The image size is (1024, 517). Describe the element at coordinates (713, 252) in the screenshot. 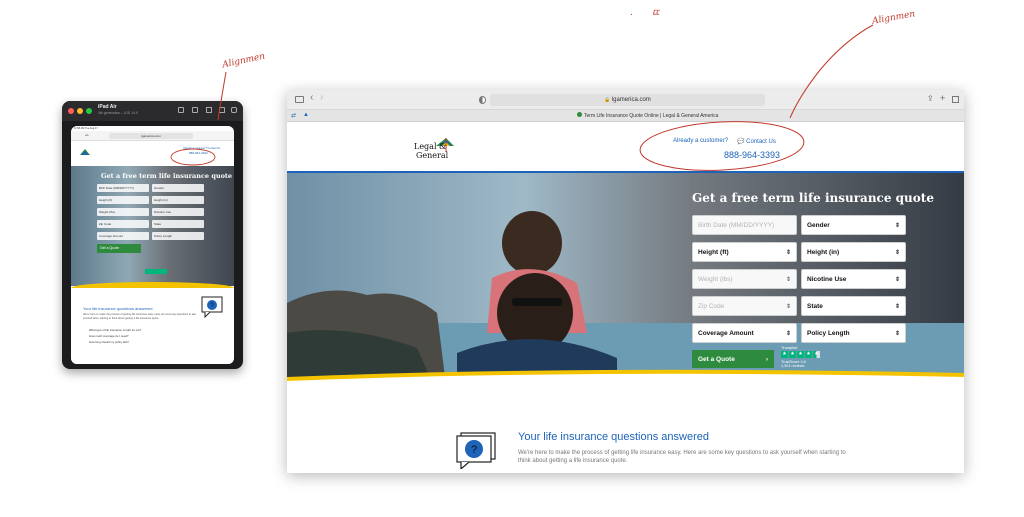

I see `height-ft-label: Height (ft)` at that location.